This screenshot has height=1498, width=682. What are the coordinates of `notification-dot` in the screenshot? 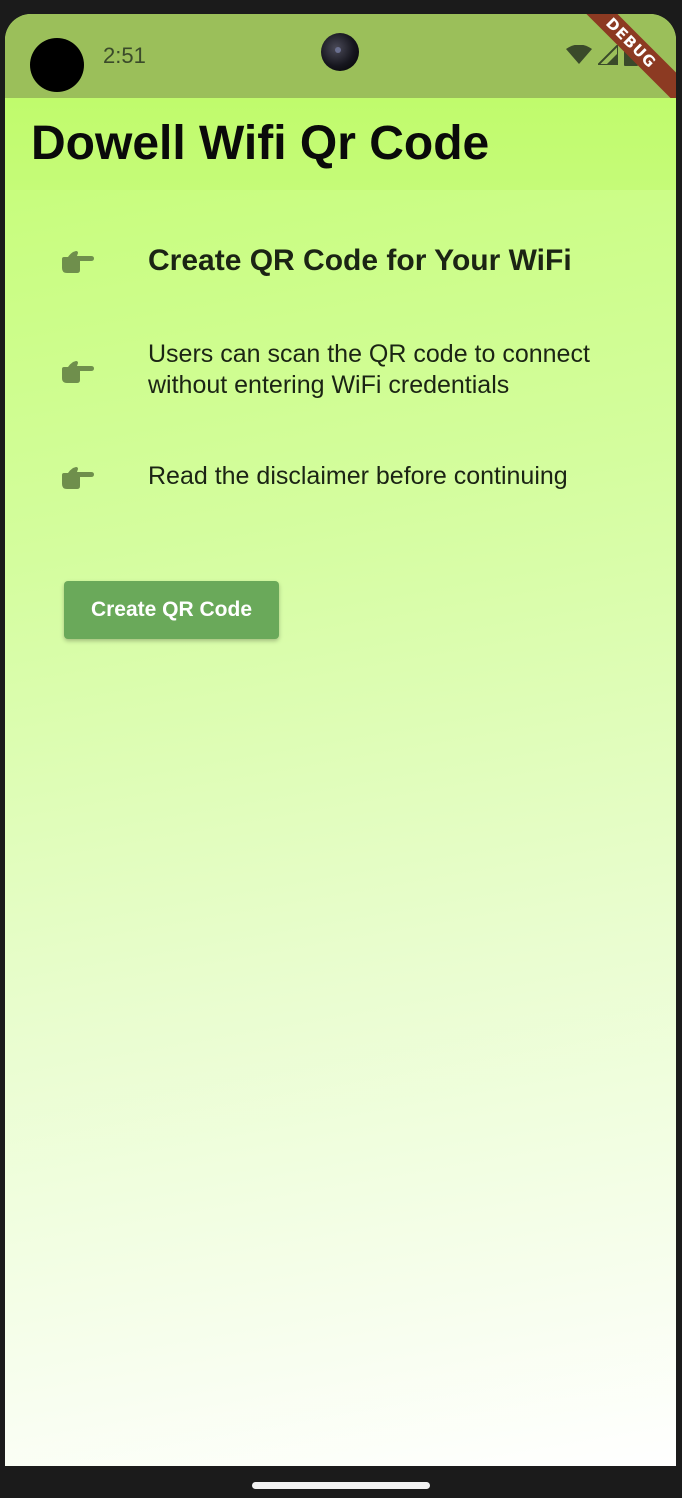 It's located at (57, 65).